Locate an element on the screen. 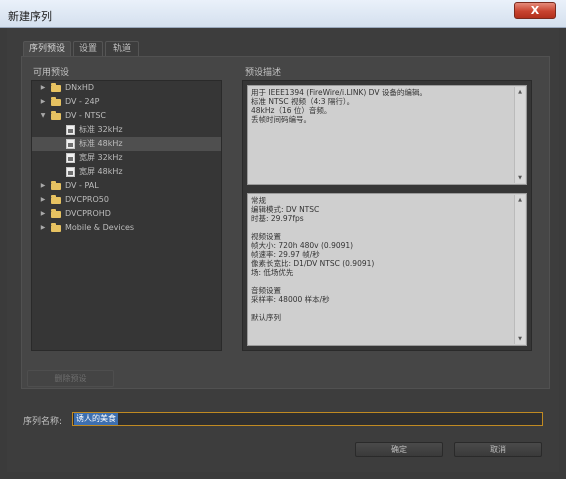 Image resolution: width=566 pixels, height=479 pixels. summary-line: 48kHz（16 位）音频。 is located at coordinates (291, 110).